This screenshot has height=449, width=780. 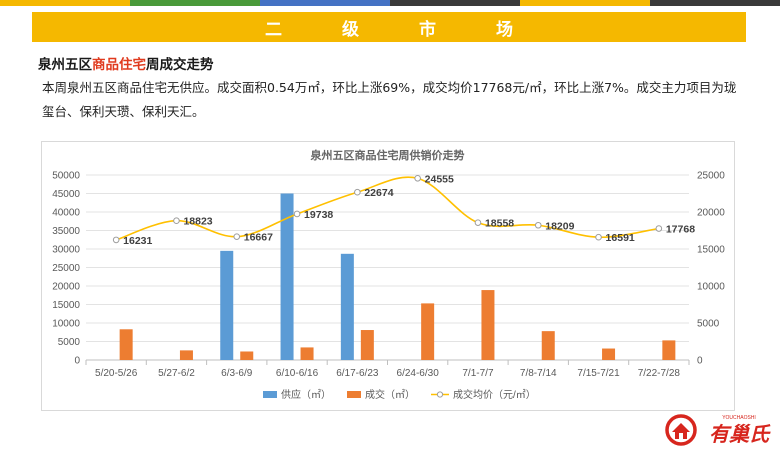 What do you see at coordinates (180, 65) in the screenshot?
I see `headline-suffix: 周成交走势` at bounding box center [180, 65].